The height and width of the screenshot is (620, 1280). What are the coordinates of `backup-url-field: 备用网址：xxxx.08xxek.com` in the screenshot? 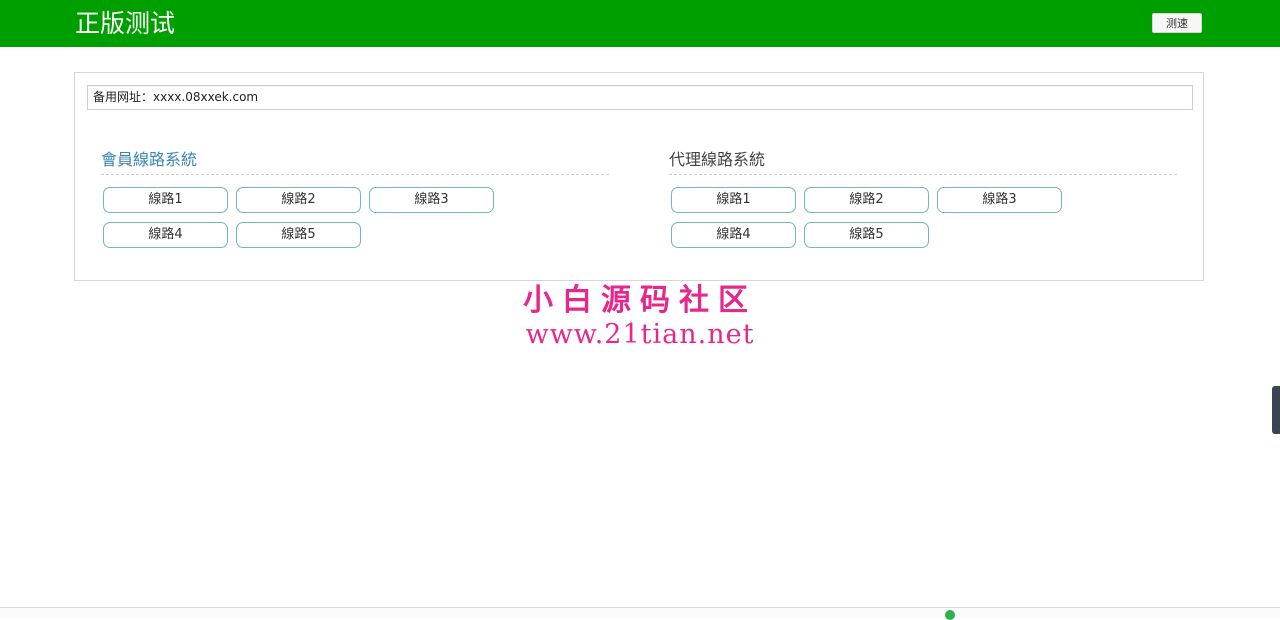 It's located at (640, 97).